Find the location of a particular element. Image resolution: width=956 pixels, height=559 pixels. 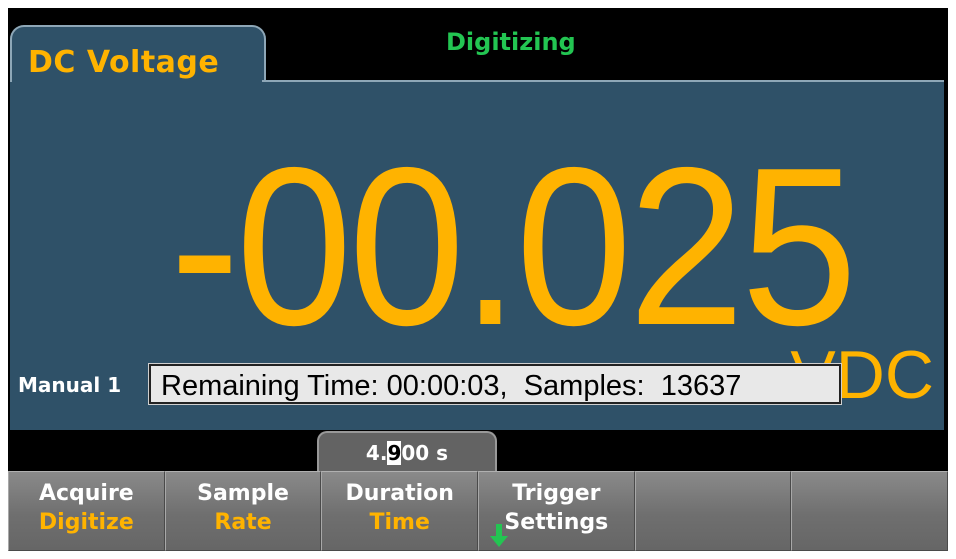

softkey-label-top: Duration is located at coordinates (399, 493).